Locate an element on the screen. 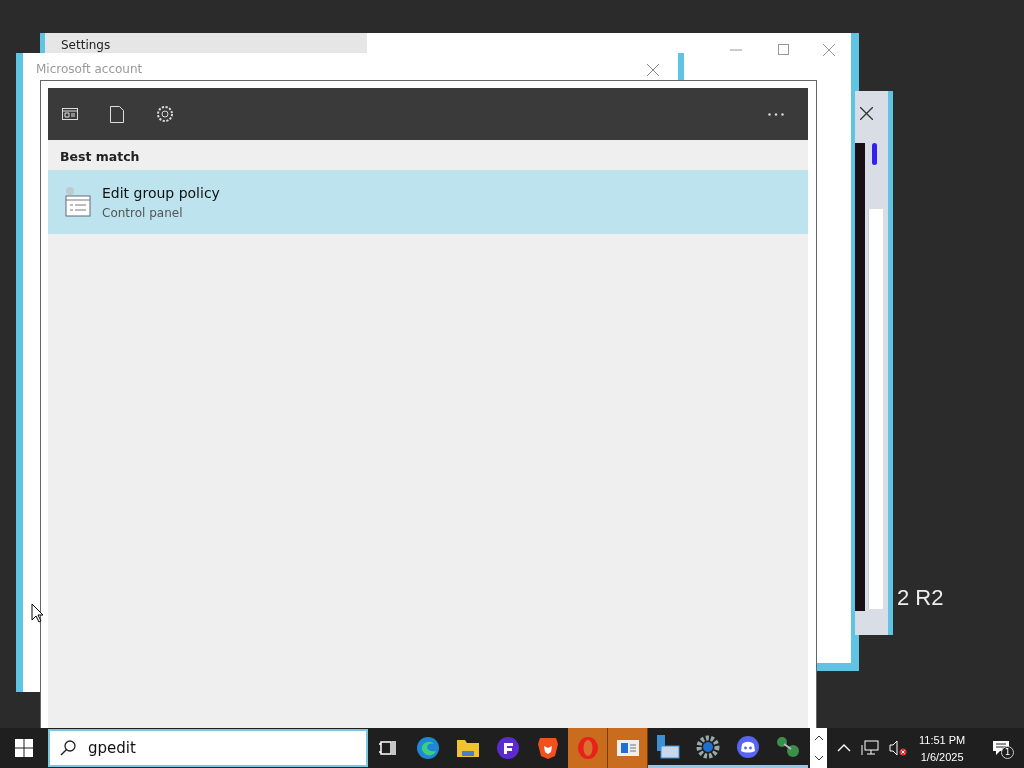 Image resolution: width=1024 pixels, height=768 pixels. result-subtitle: Control panel is located at coordinates (143, 212).